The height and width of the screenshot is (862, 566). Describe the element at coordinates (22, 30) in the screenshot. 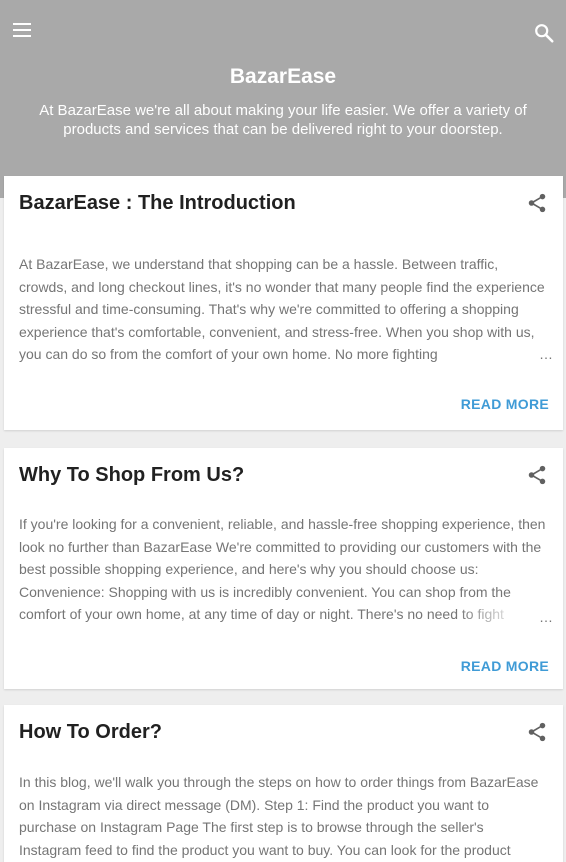

I see `hamburger-menu-icon` at that location.